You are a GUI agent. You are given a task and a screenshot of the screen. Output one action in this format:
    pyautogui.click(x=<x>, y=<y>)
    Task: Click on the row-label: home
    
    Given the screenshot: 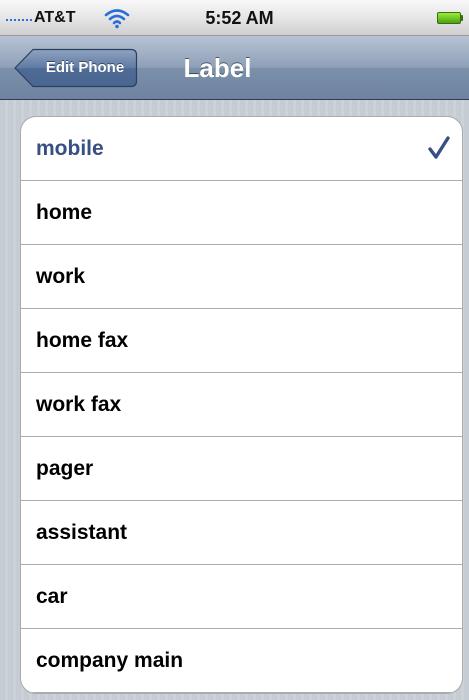 What is the action you would take?
    pyautogui.click(x=64, y=212)
    